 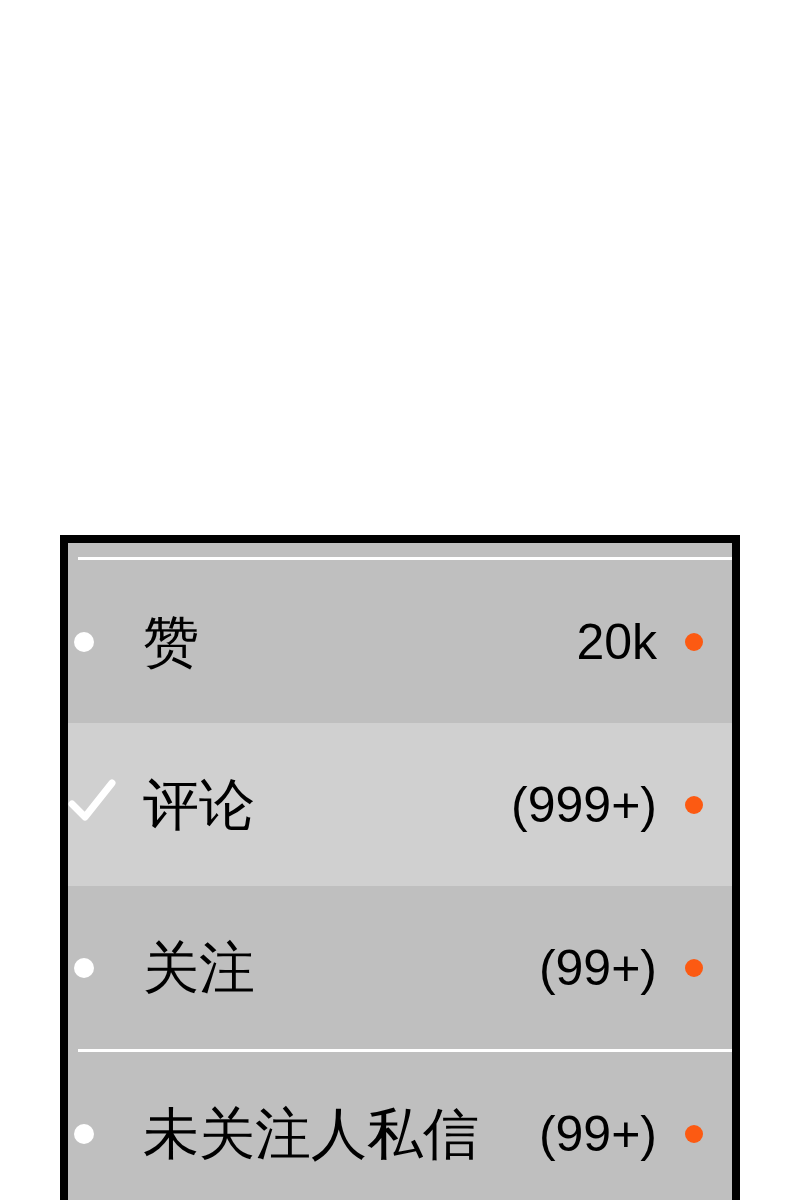 I want to click on menu-item: 评论 (999+), so click(x=400, y=804).